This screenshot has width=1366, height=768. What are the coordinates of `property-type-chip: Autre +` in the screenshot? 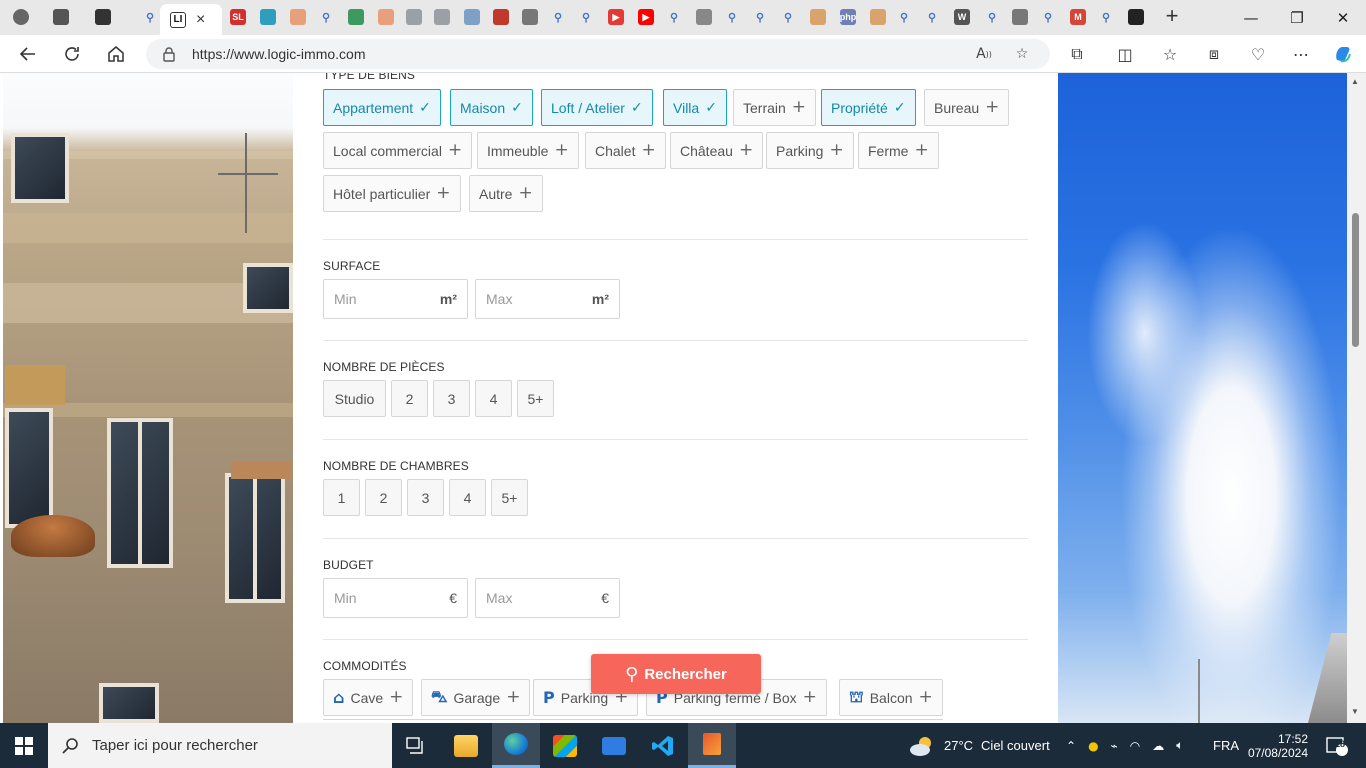 It's located at (506, 193).